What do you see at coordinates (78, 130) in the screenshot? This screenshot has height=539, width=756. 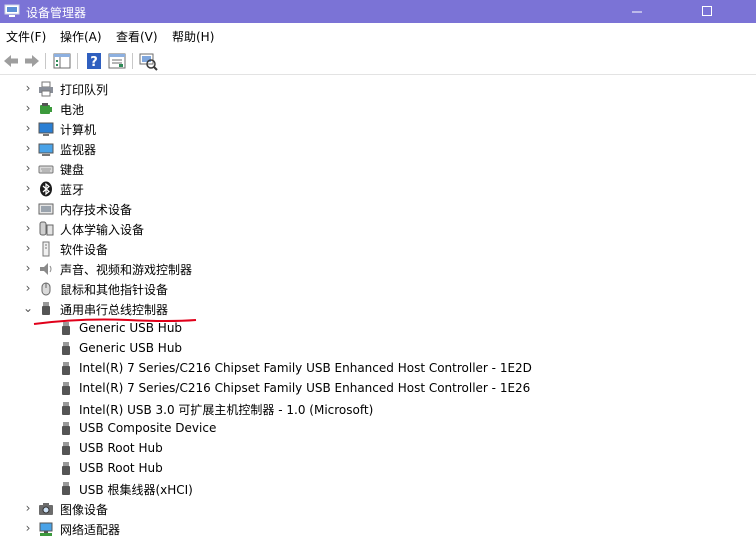 I see `tree-item-label: 计算机` at bounding box center [78, 130].